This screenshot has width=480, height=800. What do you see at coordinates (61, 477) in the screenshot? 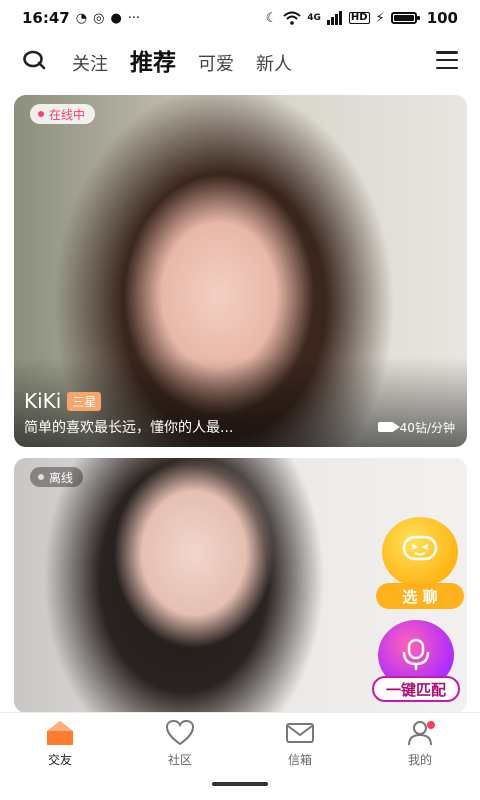
I see `status-label: 离线` at bounding box center [61, 477].